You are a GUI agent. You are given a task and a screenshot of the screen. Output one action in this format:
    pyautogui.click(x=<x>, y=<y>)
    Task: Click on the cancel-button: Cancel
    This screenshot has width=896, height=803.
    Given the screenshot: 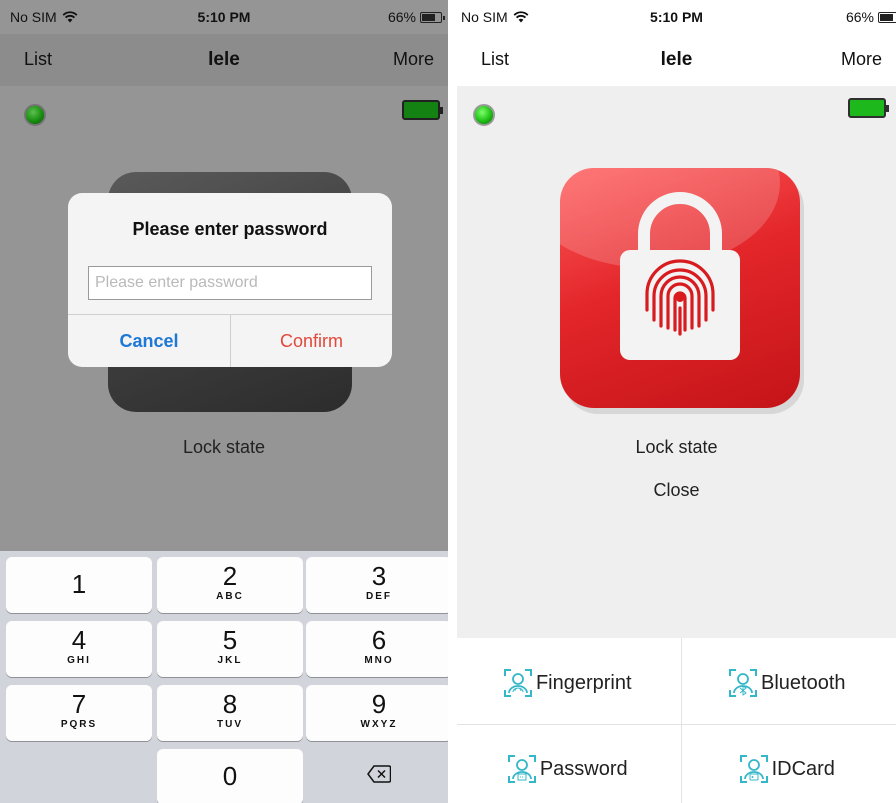 What is the action you would take?
    pyautogui.click(x=149, y=341)
    